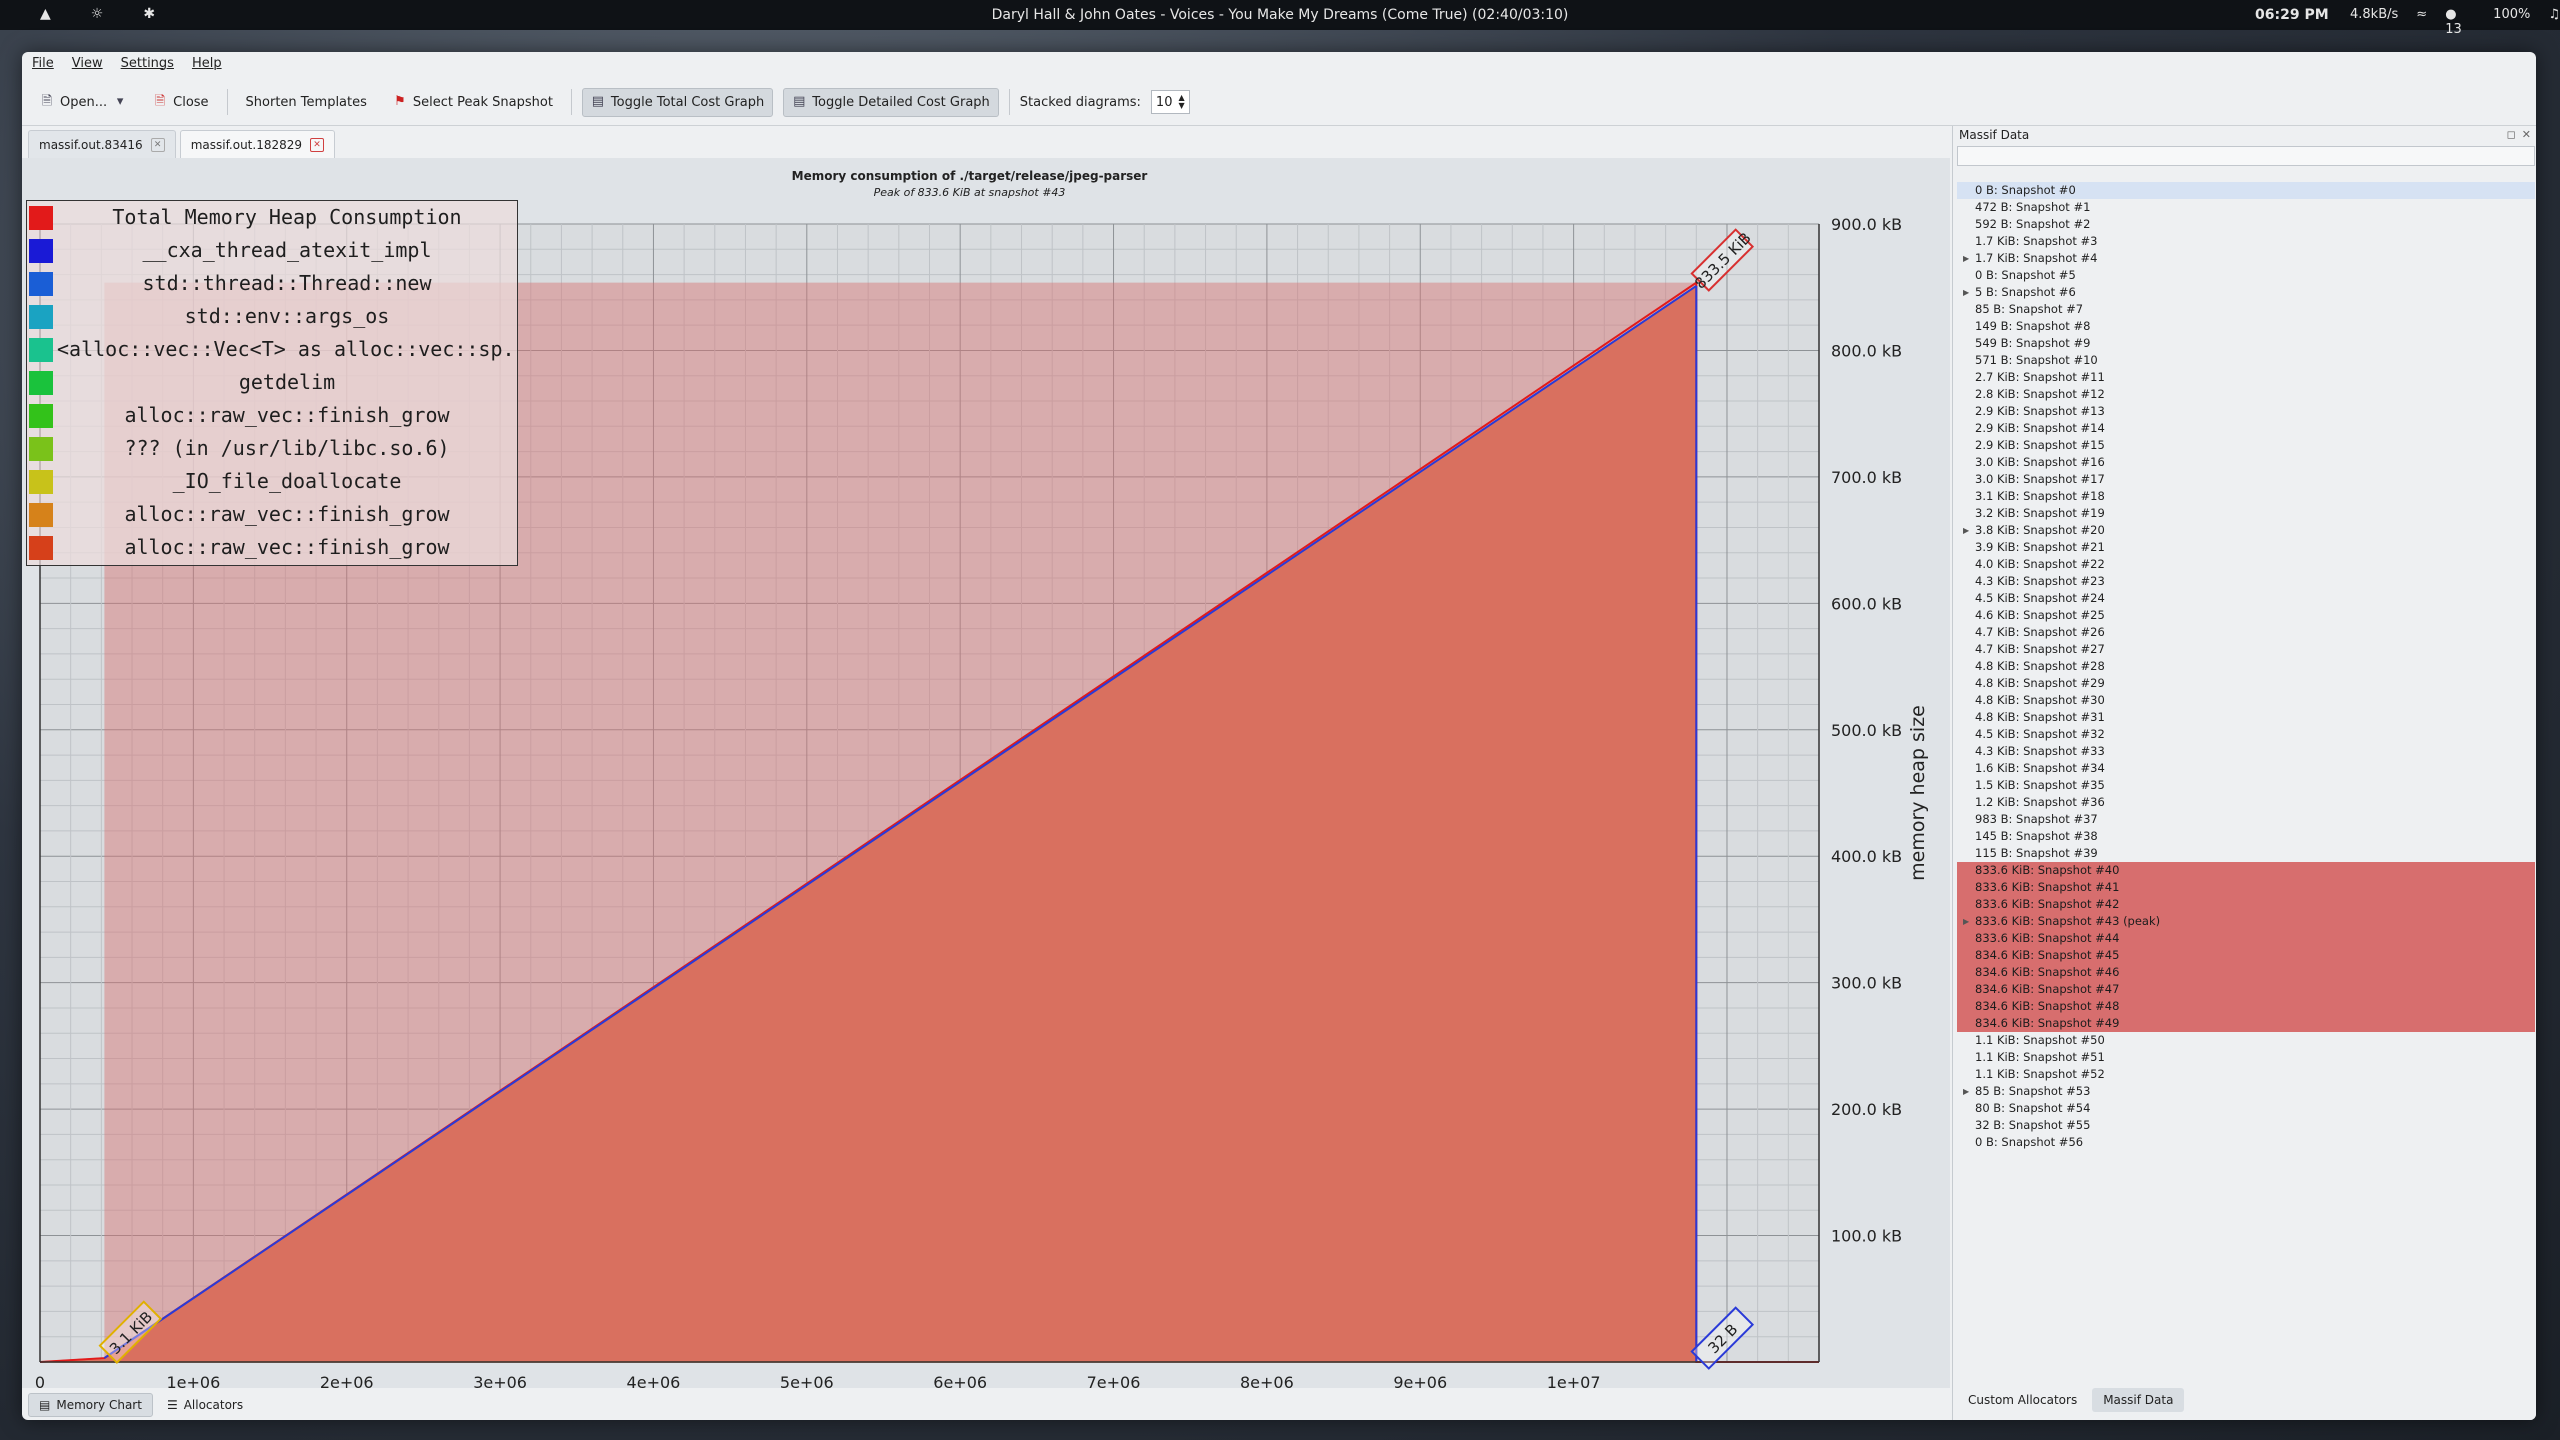  I want to click on tab-massif-data: Massif Data, so click(2138, 1400).